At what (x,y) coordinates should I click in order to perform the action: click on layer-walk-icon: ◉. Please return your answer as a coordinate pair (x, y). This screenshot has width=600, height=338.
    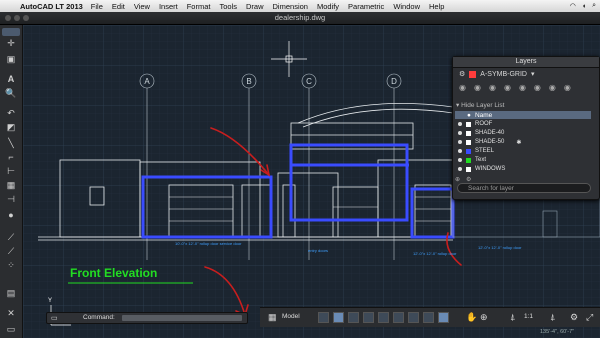
    Looking at the image, I should click on (552, 87).